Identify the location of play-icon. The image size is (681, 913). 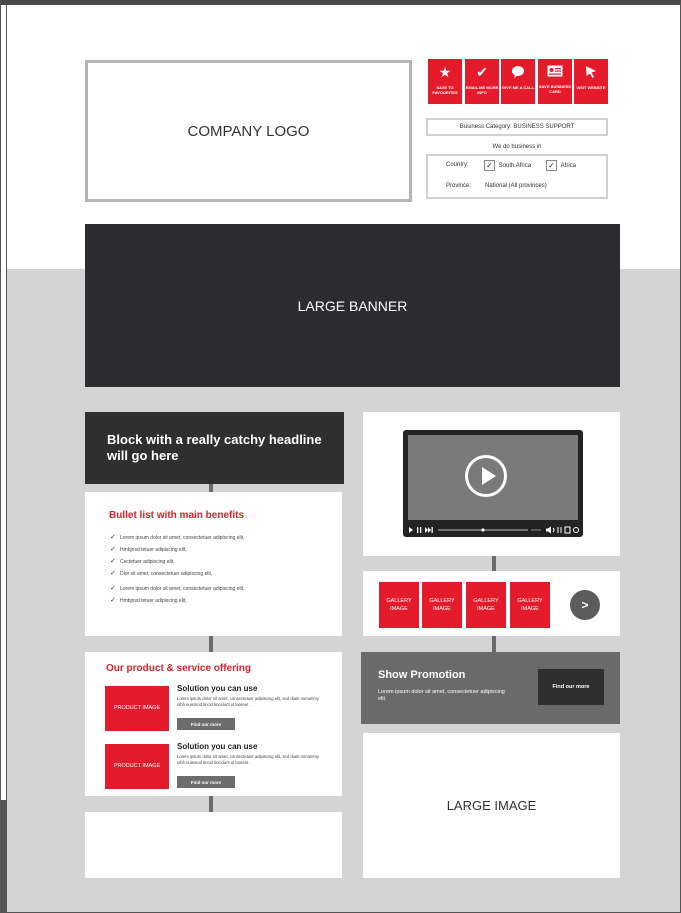
(486, 476).